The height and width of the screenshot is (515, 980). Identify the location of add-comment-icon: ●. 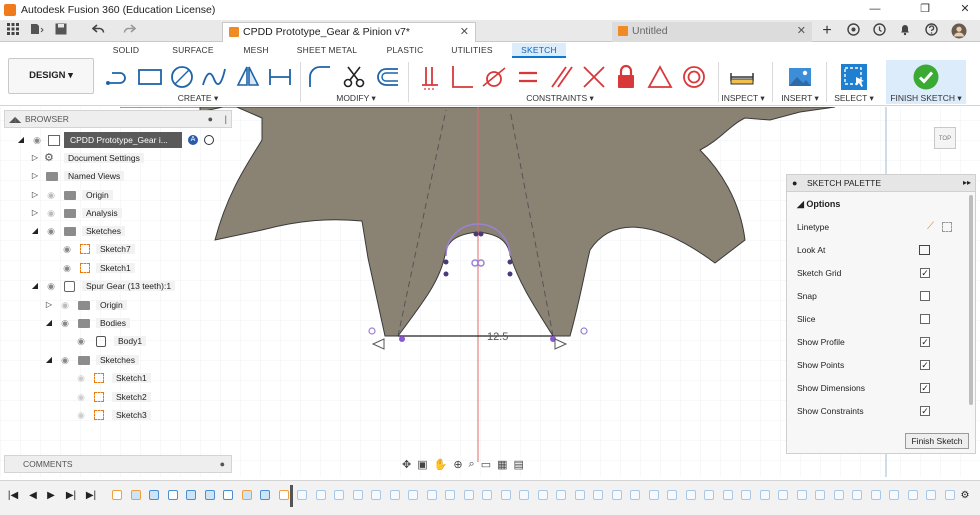
(222, 464).